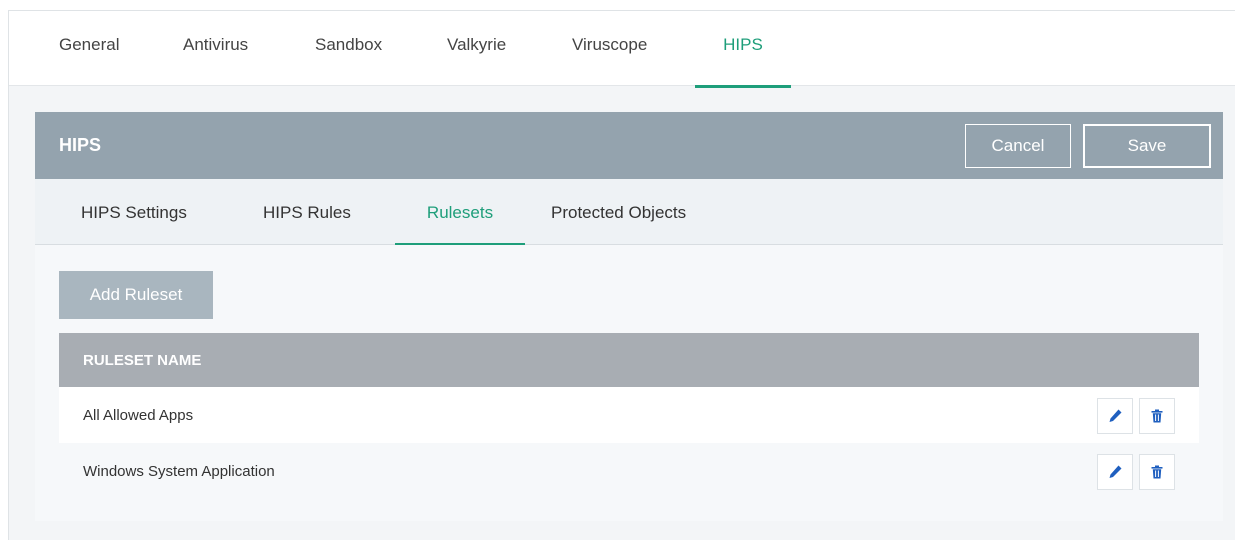  What do you see at coordinates (743, 86) in the screenshot?
I see `active-tab-indicator` at bounding box center [743, 86].